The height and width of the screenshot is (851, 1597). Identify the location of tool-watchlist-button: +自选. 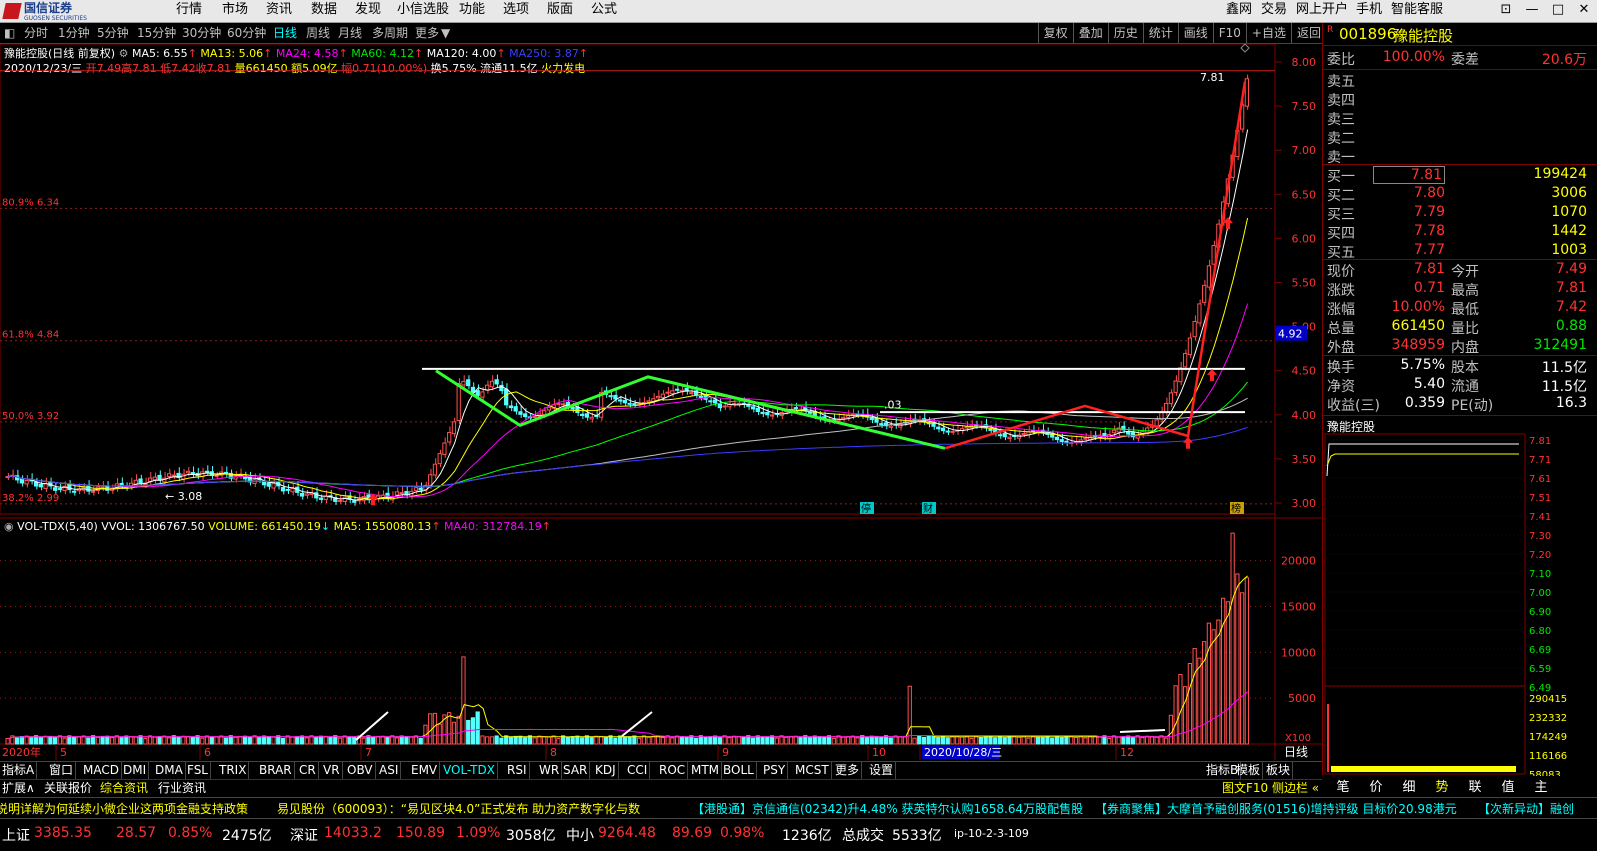
(1268, 33).